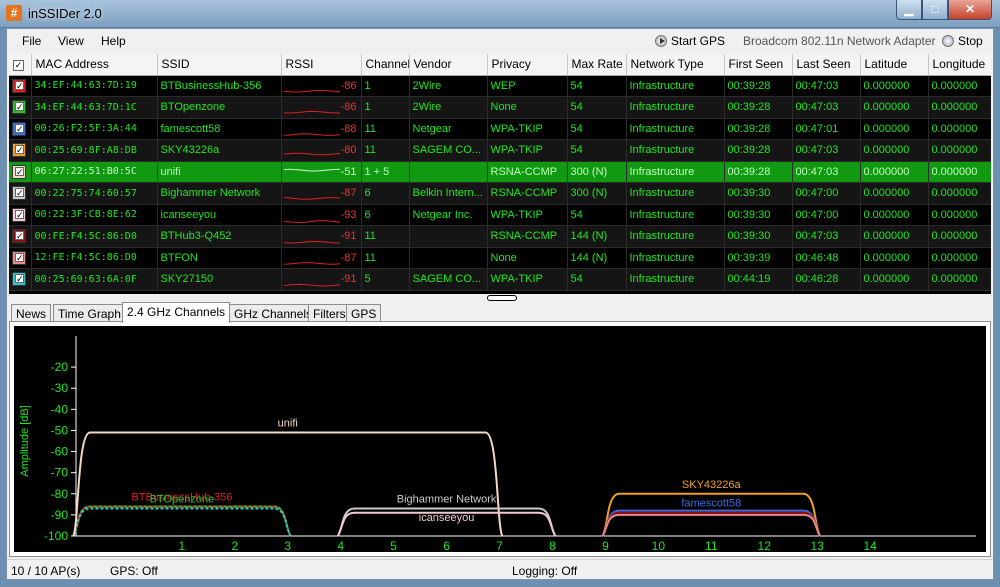 This screenshot has height=587, width=1000. Describe the element at coordinates (839, 41) in the screenshot. I see `adapter-selector: Broadcom 802.11n Network Adapter` at that location.